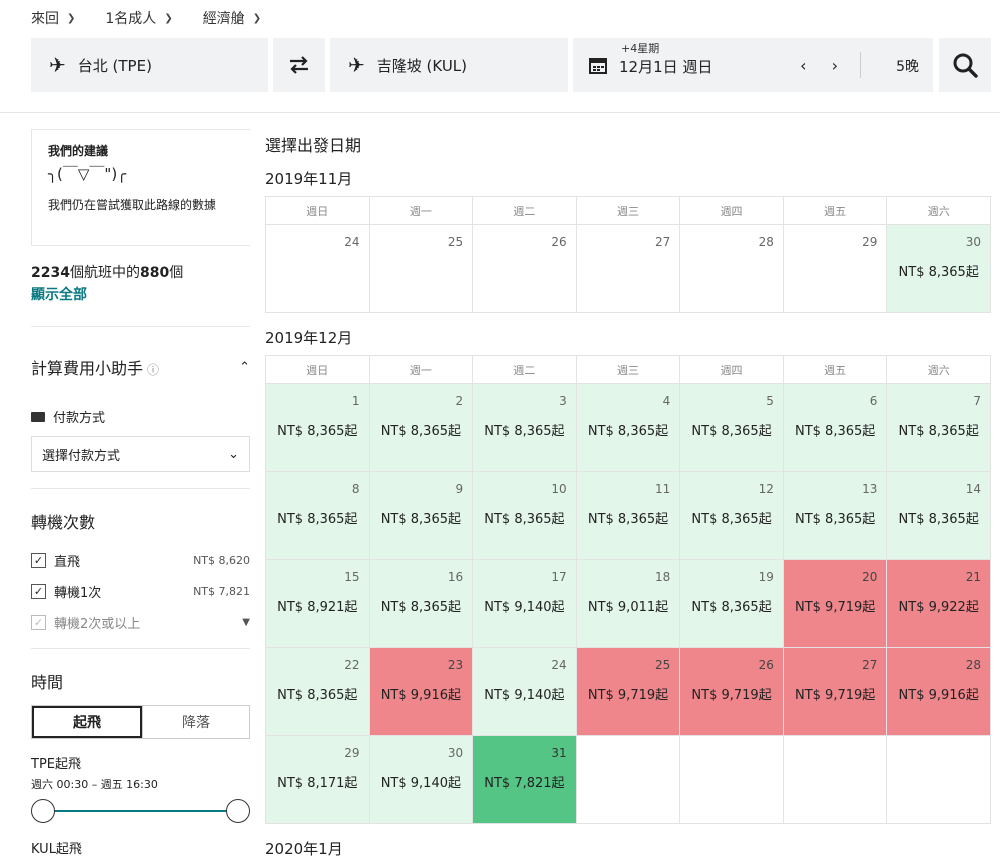 This screenshot has height=859, width=1000. What do you see at coordinates (835, 428) in the screenshot?
I see `calendar-day: 6 NT$ 8,365起` at bounding box center [835, 428].